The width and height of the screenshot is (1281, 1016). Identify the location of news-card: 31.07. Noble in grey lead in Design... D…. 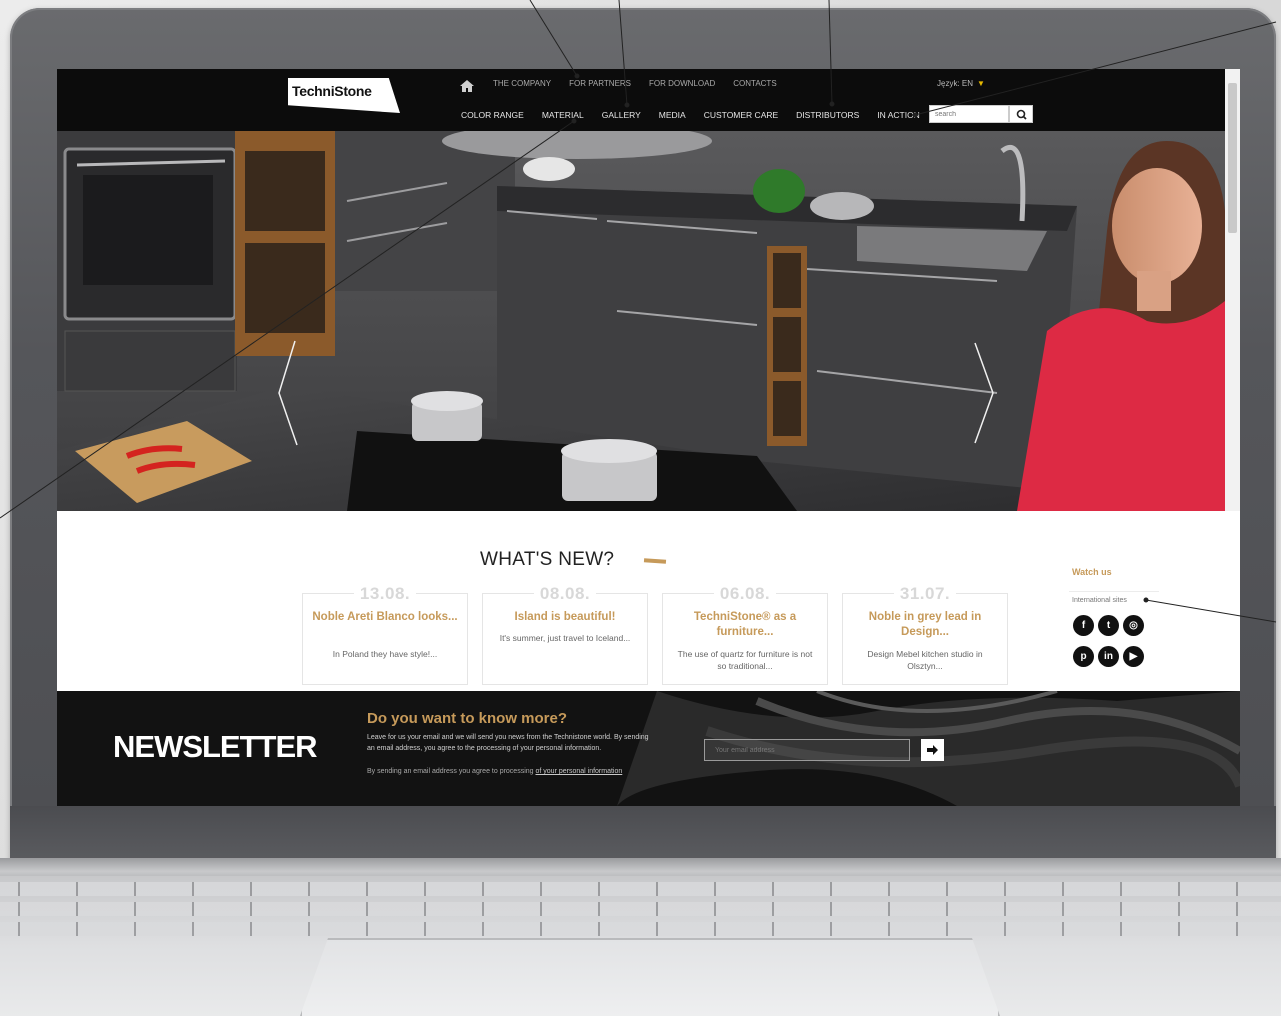
(925, 634).